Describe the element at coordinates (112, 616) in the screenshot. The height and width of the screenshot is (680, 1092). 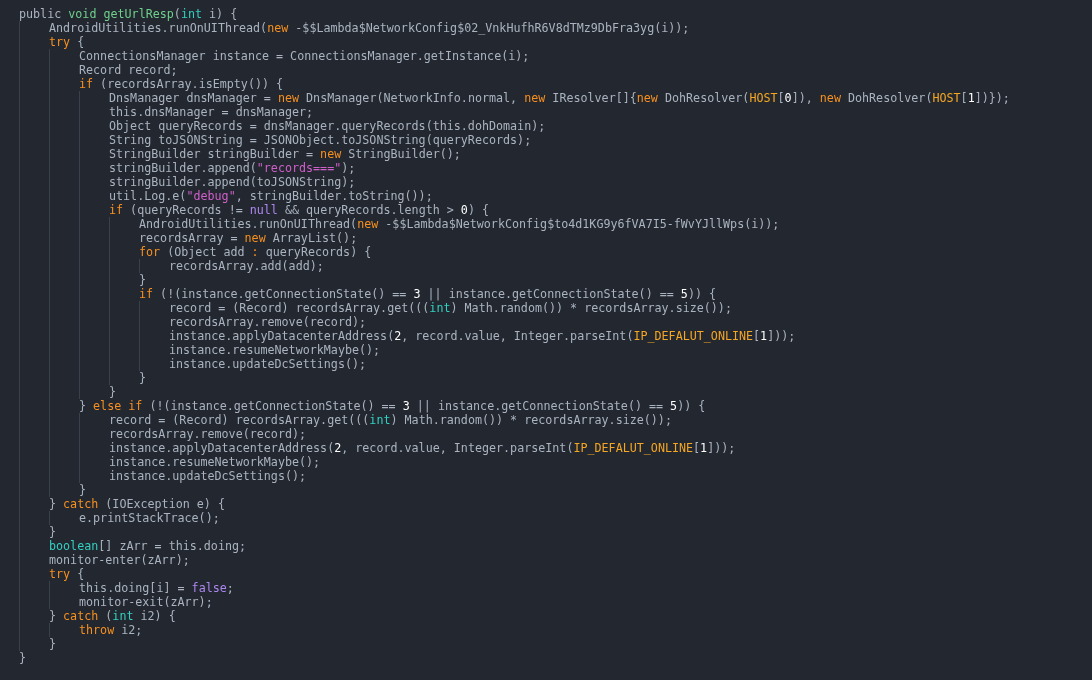
I see `code-line: } catch (int i2) {` at that location.